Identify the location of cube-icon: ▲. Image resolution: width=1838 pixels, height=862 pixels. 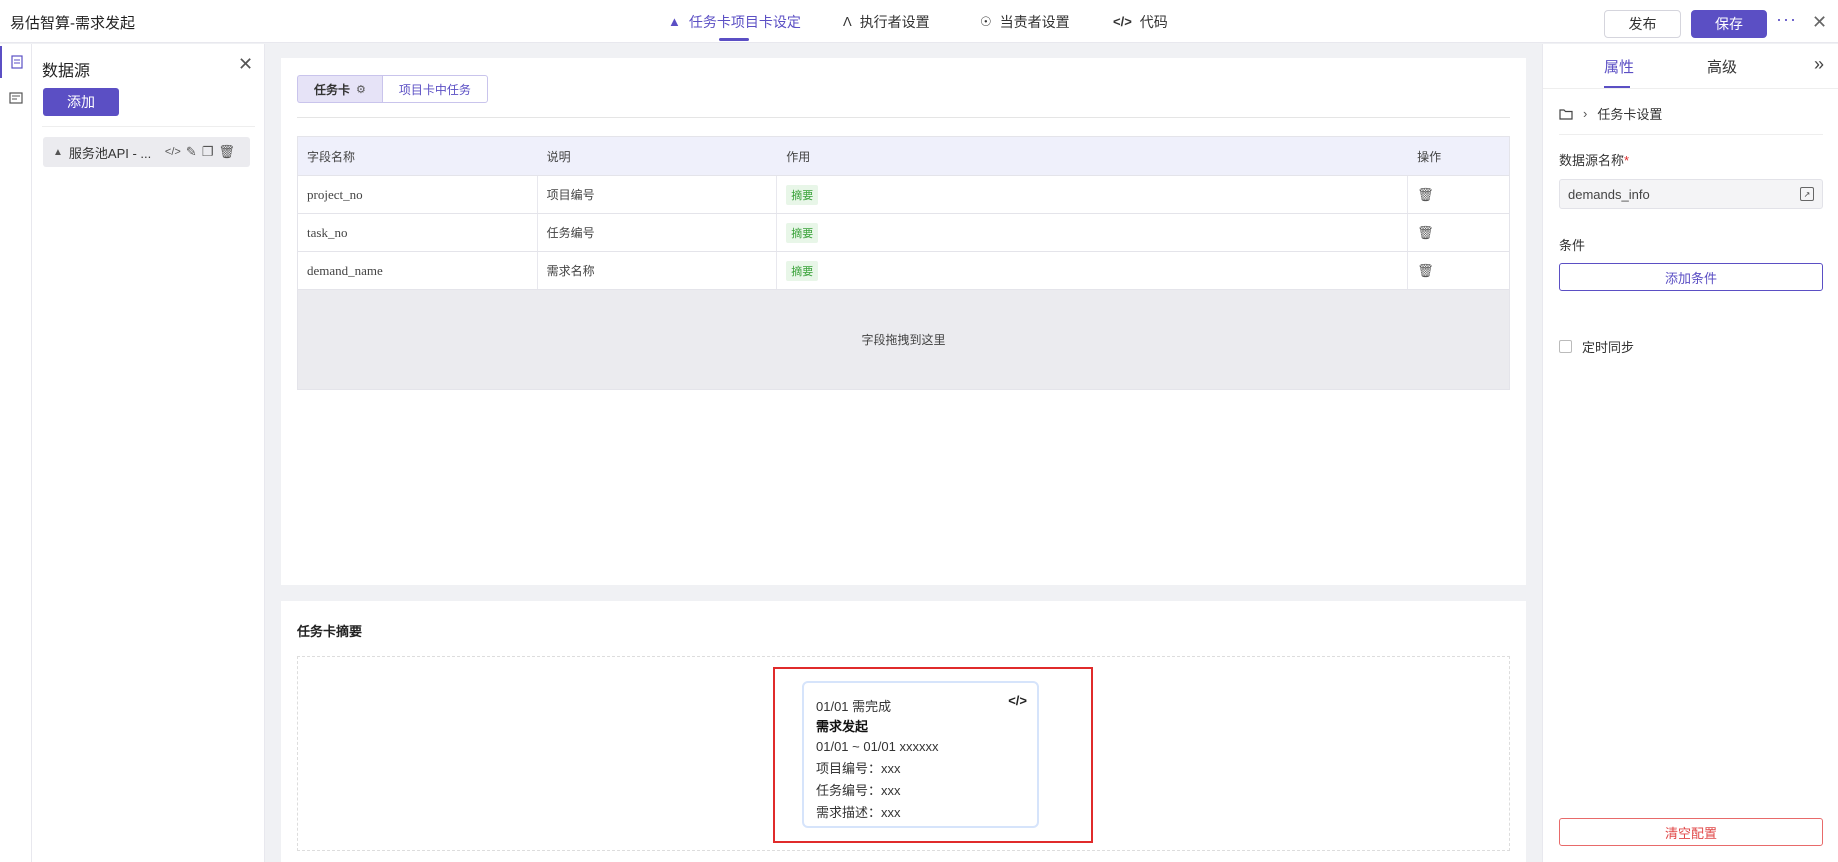
(674, 21).